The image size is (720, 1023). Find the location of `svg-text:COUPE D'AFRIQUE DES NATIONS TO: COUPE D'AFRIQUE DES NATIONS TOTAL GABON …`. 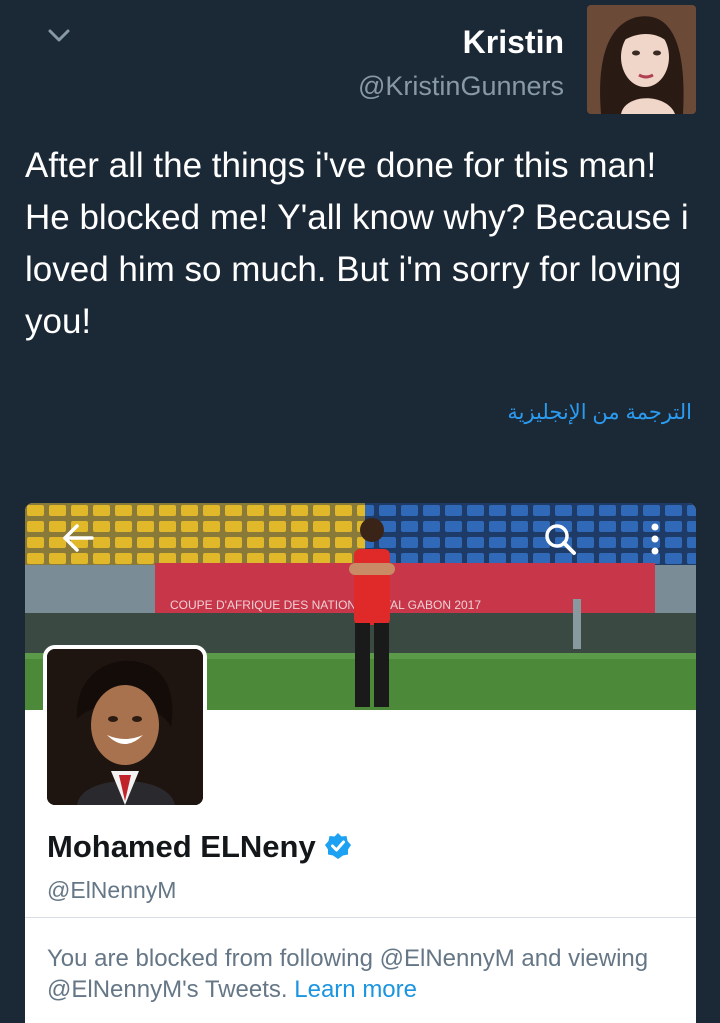

svg-text:COUPE D'AFRIQUE DES NATIONS TO: COUPE D'AFRIQUE DES NATIONS TOTAL GABON … is located at coordinates (325, 605).